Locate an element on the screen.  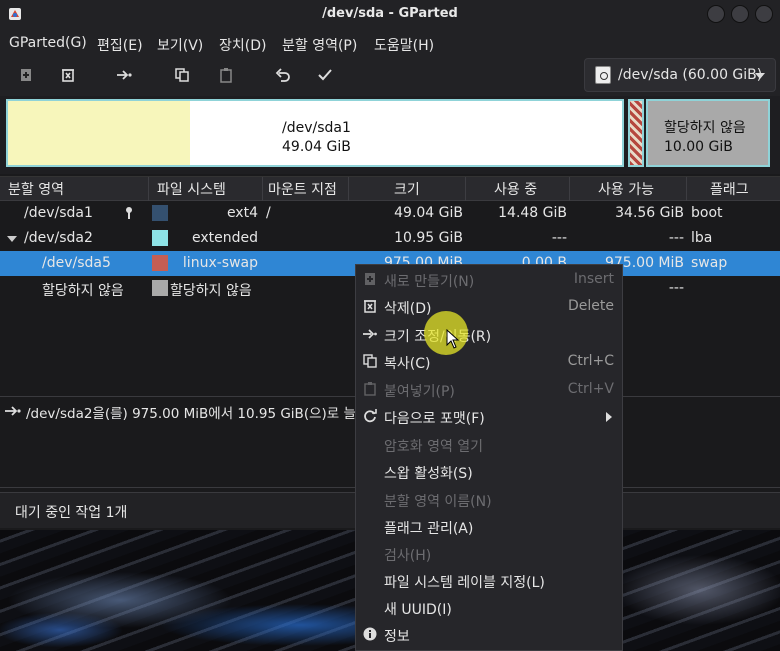
resize-move-button is located at coordinates (124, 75).